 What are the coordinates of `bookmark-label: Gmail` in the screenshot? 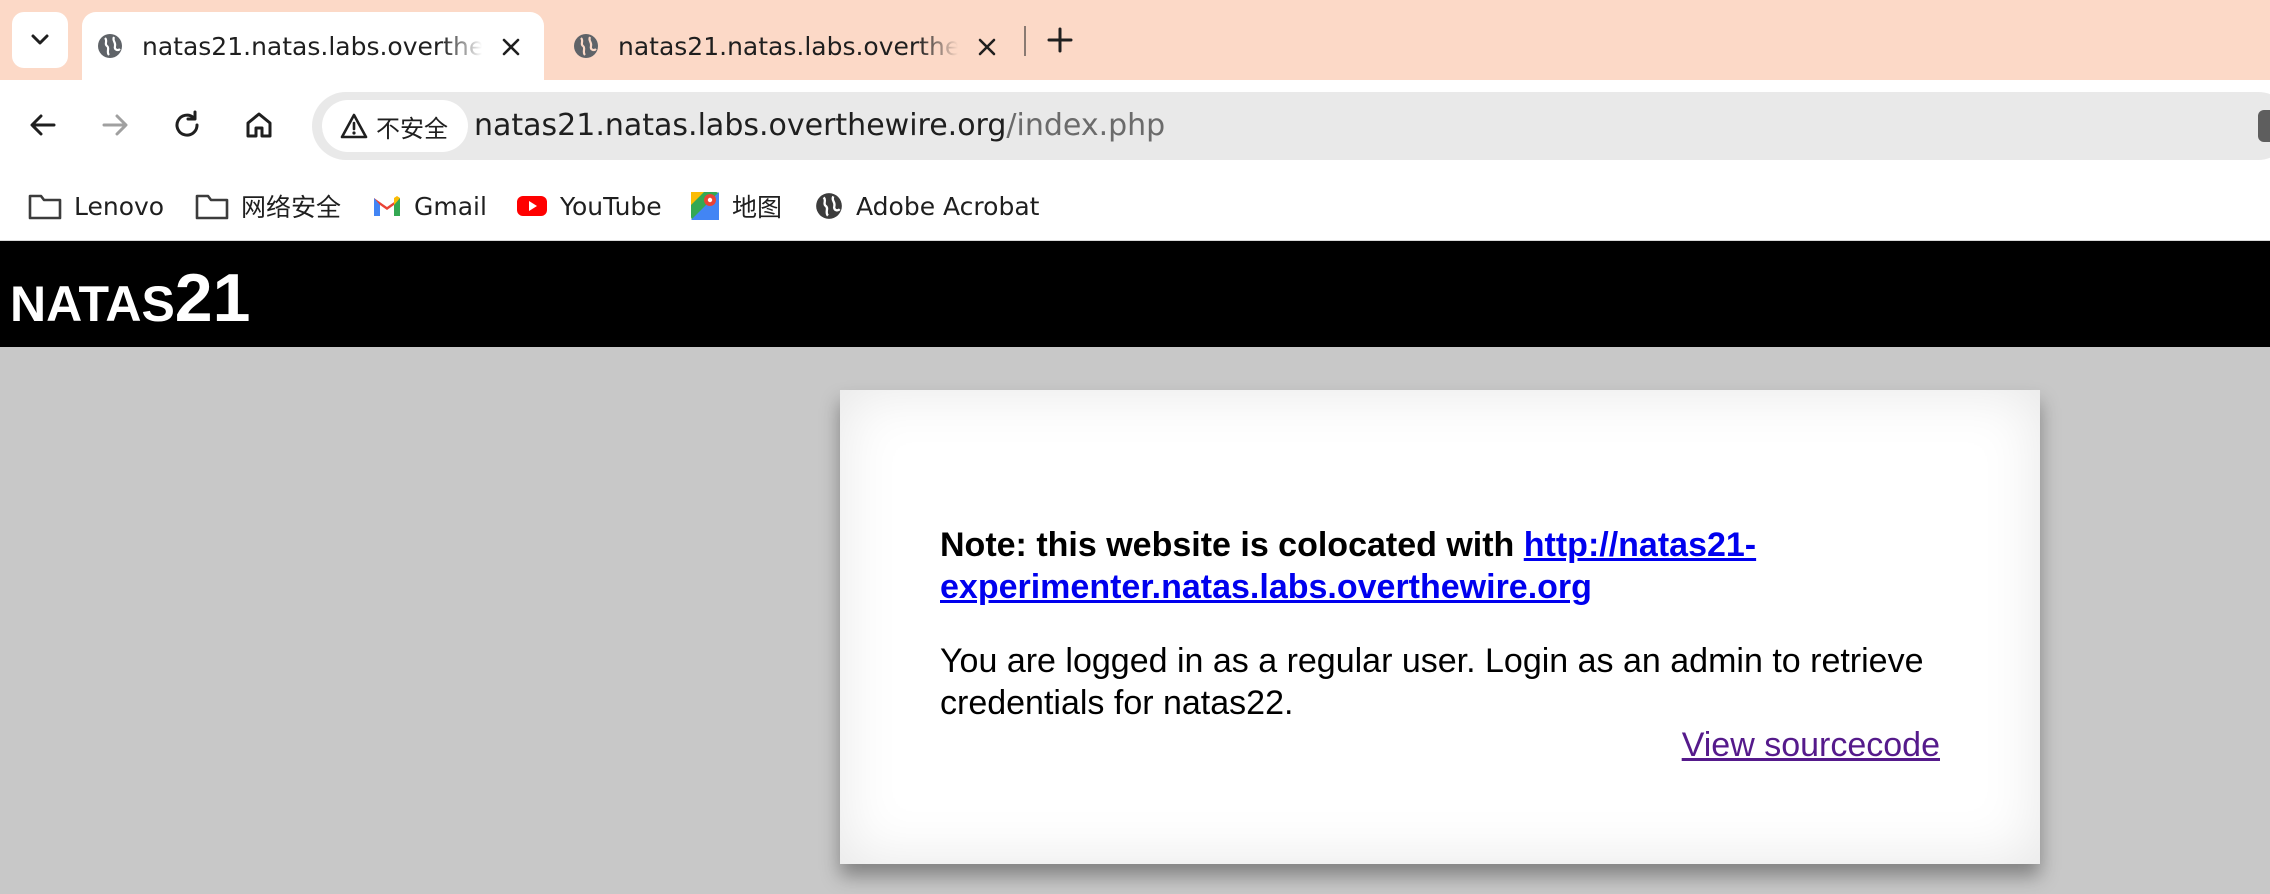 It's located at (450, 206).